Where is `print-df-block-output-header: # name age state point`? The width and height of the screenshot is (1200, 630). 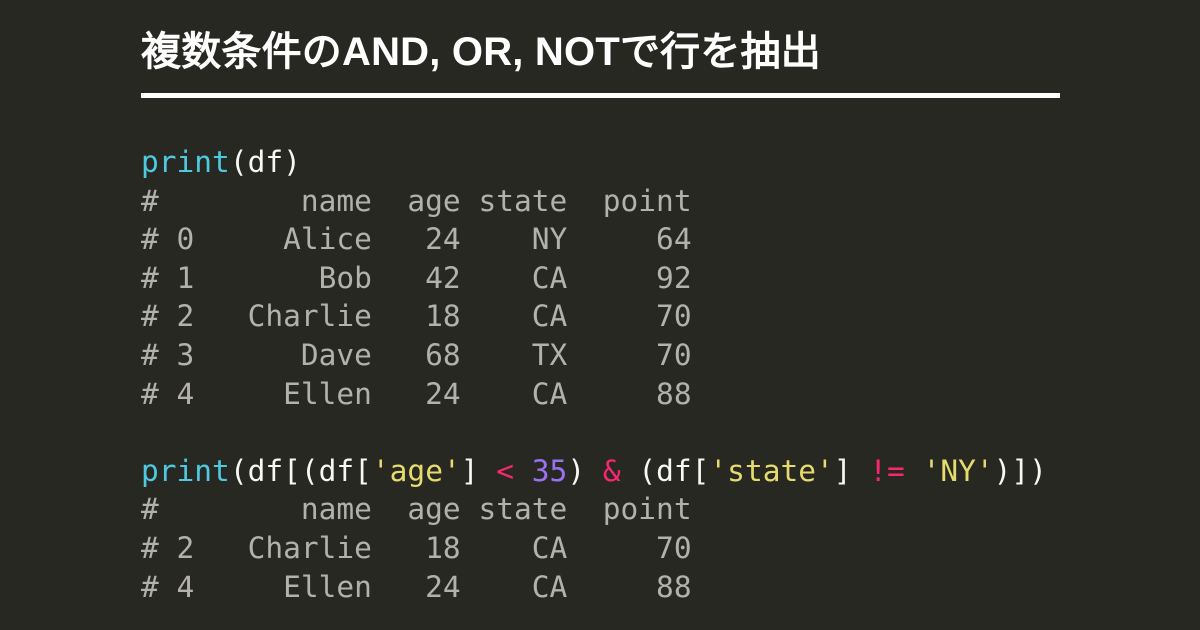 print-df-block-output-header: # name age state point is located at coordinates (416, 200).